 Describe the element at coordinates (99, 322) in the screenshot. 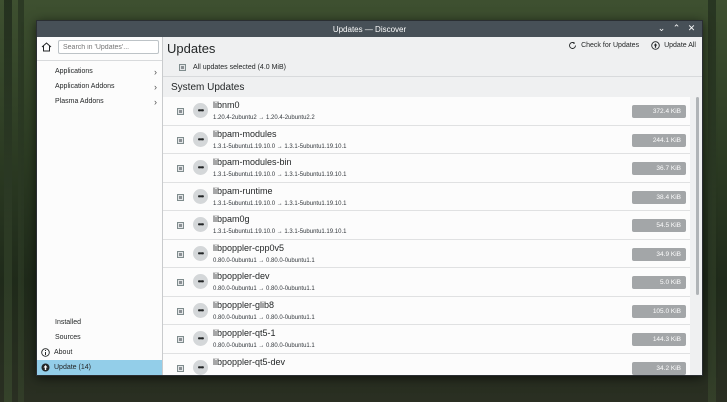

I see `nav-installed: Installed` at that location.